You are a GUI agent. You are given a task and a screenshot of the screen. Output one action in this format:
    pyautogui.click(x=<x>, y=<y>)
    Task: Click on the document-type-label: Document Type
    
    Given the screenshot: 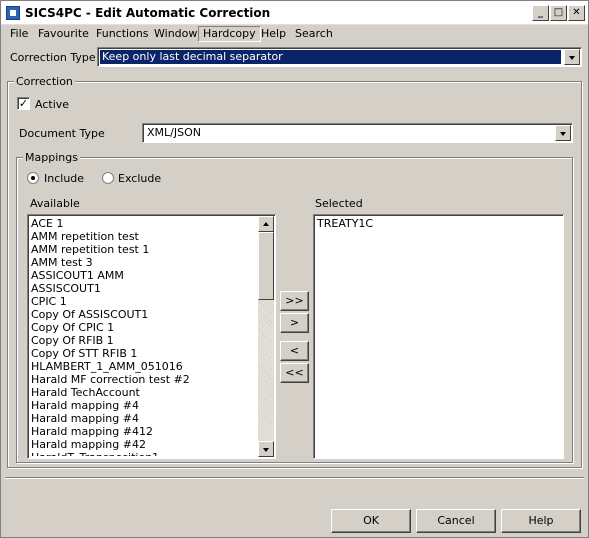 What is the action you would take?
    pyautogui.click(x=62, y=133)
    